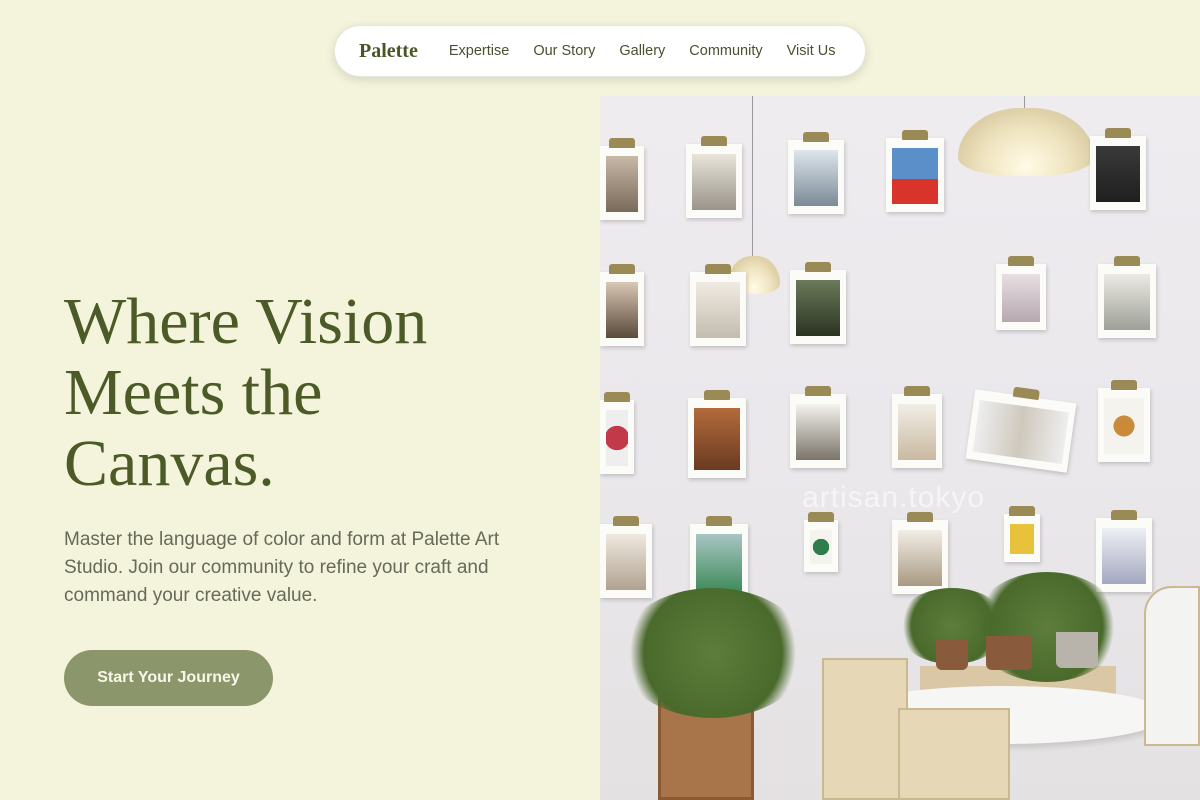 This screenshot has width=1200, height=800. I want to click on white-chair, so click(1172, 666).